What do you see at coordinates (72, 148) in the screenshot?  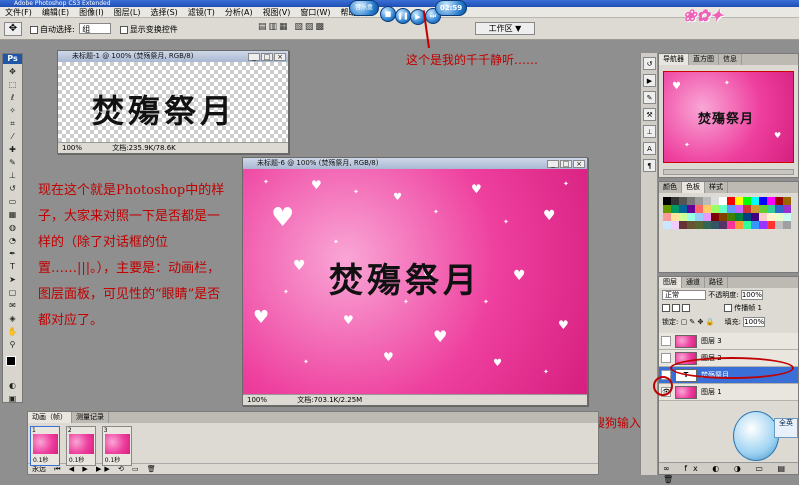 I see `document-1-zoom: 100%` at bounding box center [72, 148].